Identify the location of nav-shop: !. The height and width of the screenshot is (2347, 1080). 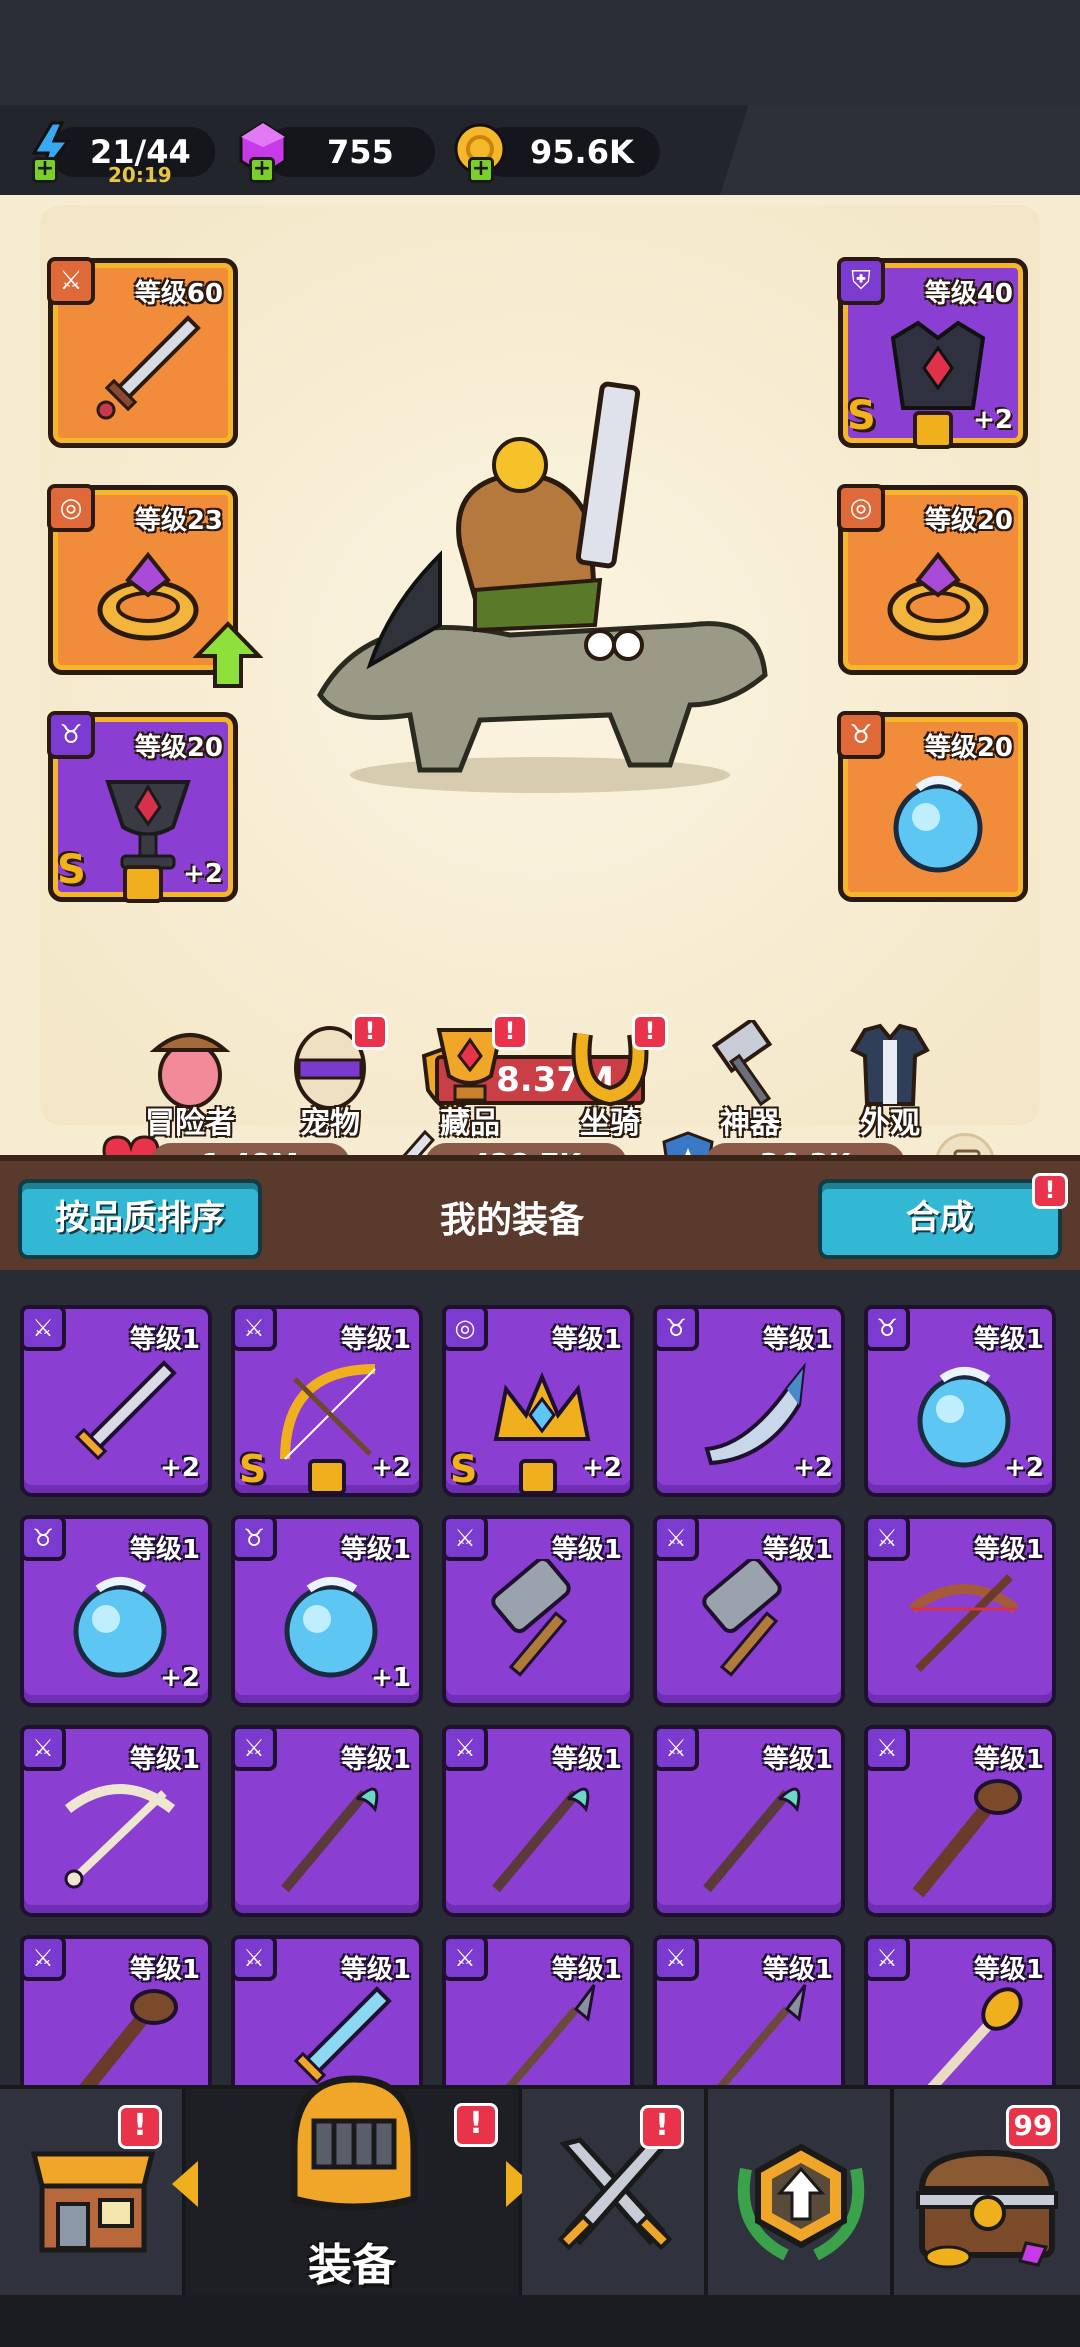
(93, 2194).